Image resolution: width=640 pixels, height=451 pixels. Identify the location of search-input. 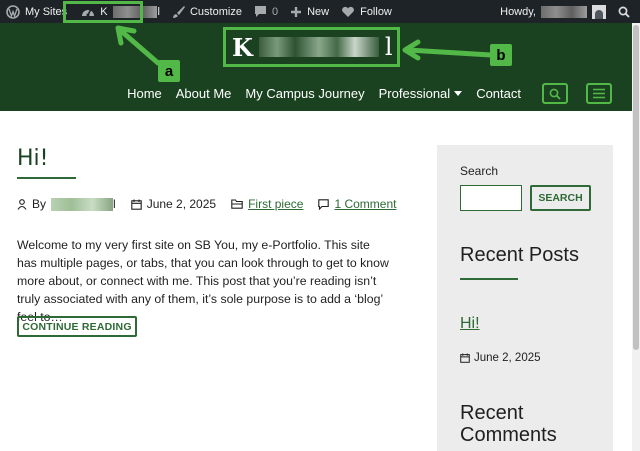
(491, 198).